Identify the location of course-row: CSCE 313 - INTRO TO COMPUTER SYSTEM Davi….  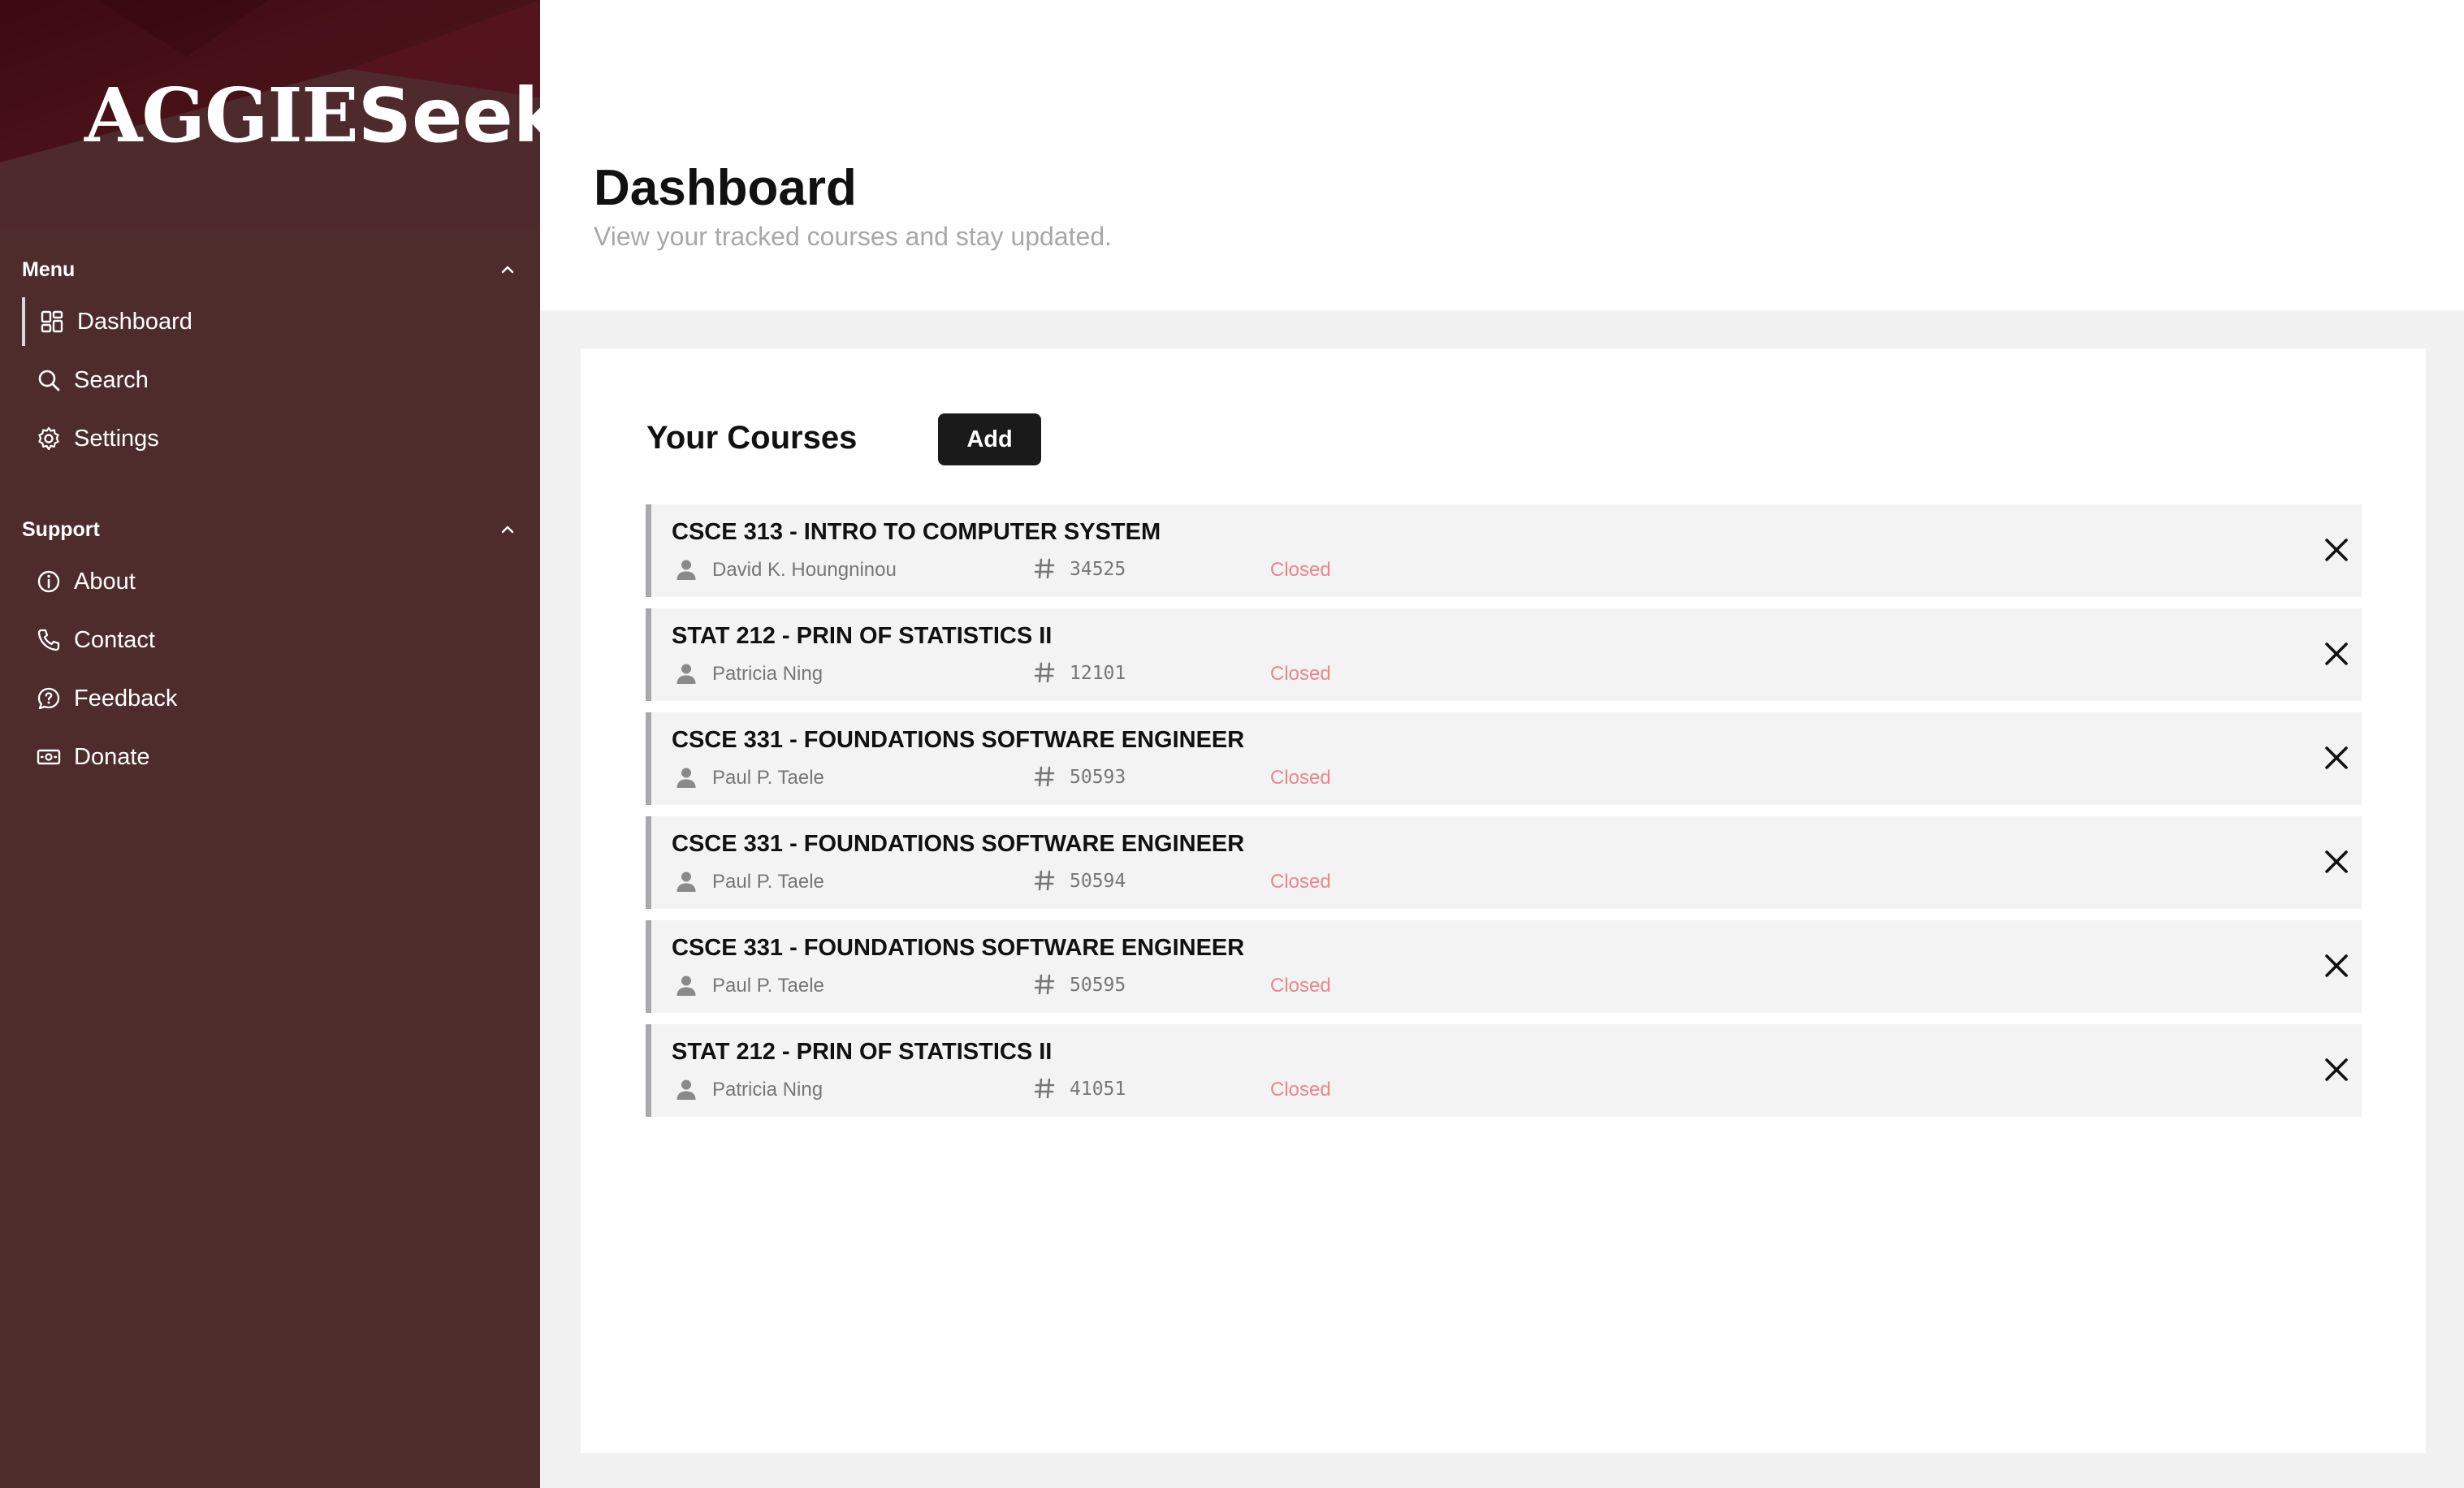
(1504, 550).